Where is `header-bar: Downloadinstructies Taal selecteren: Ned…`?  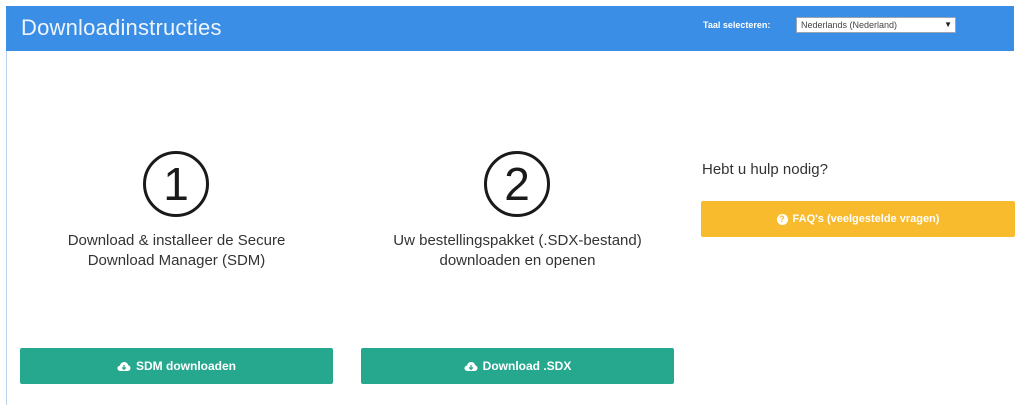 header-bar: Downloadinstructies Taal selecteren: Ned… is located at coordinates (510, 28).